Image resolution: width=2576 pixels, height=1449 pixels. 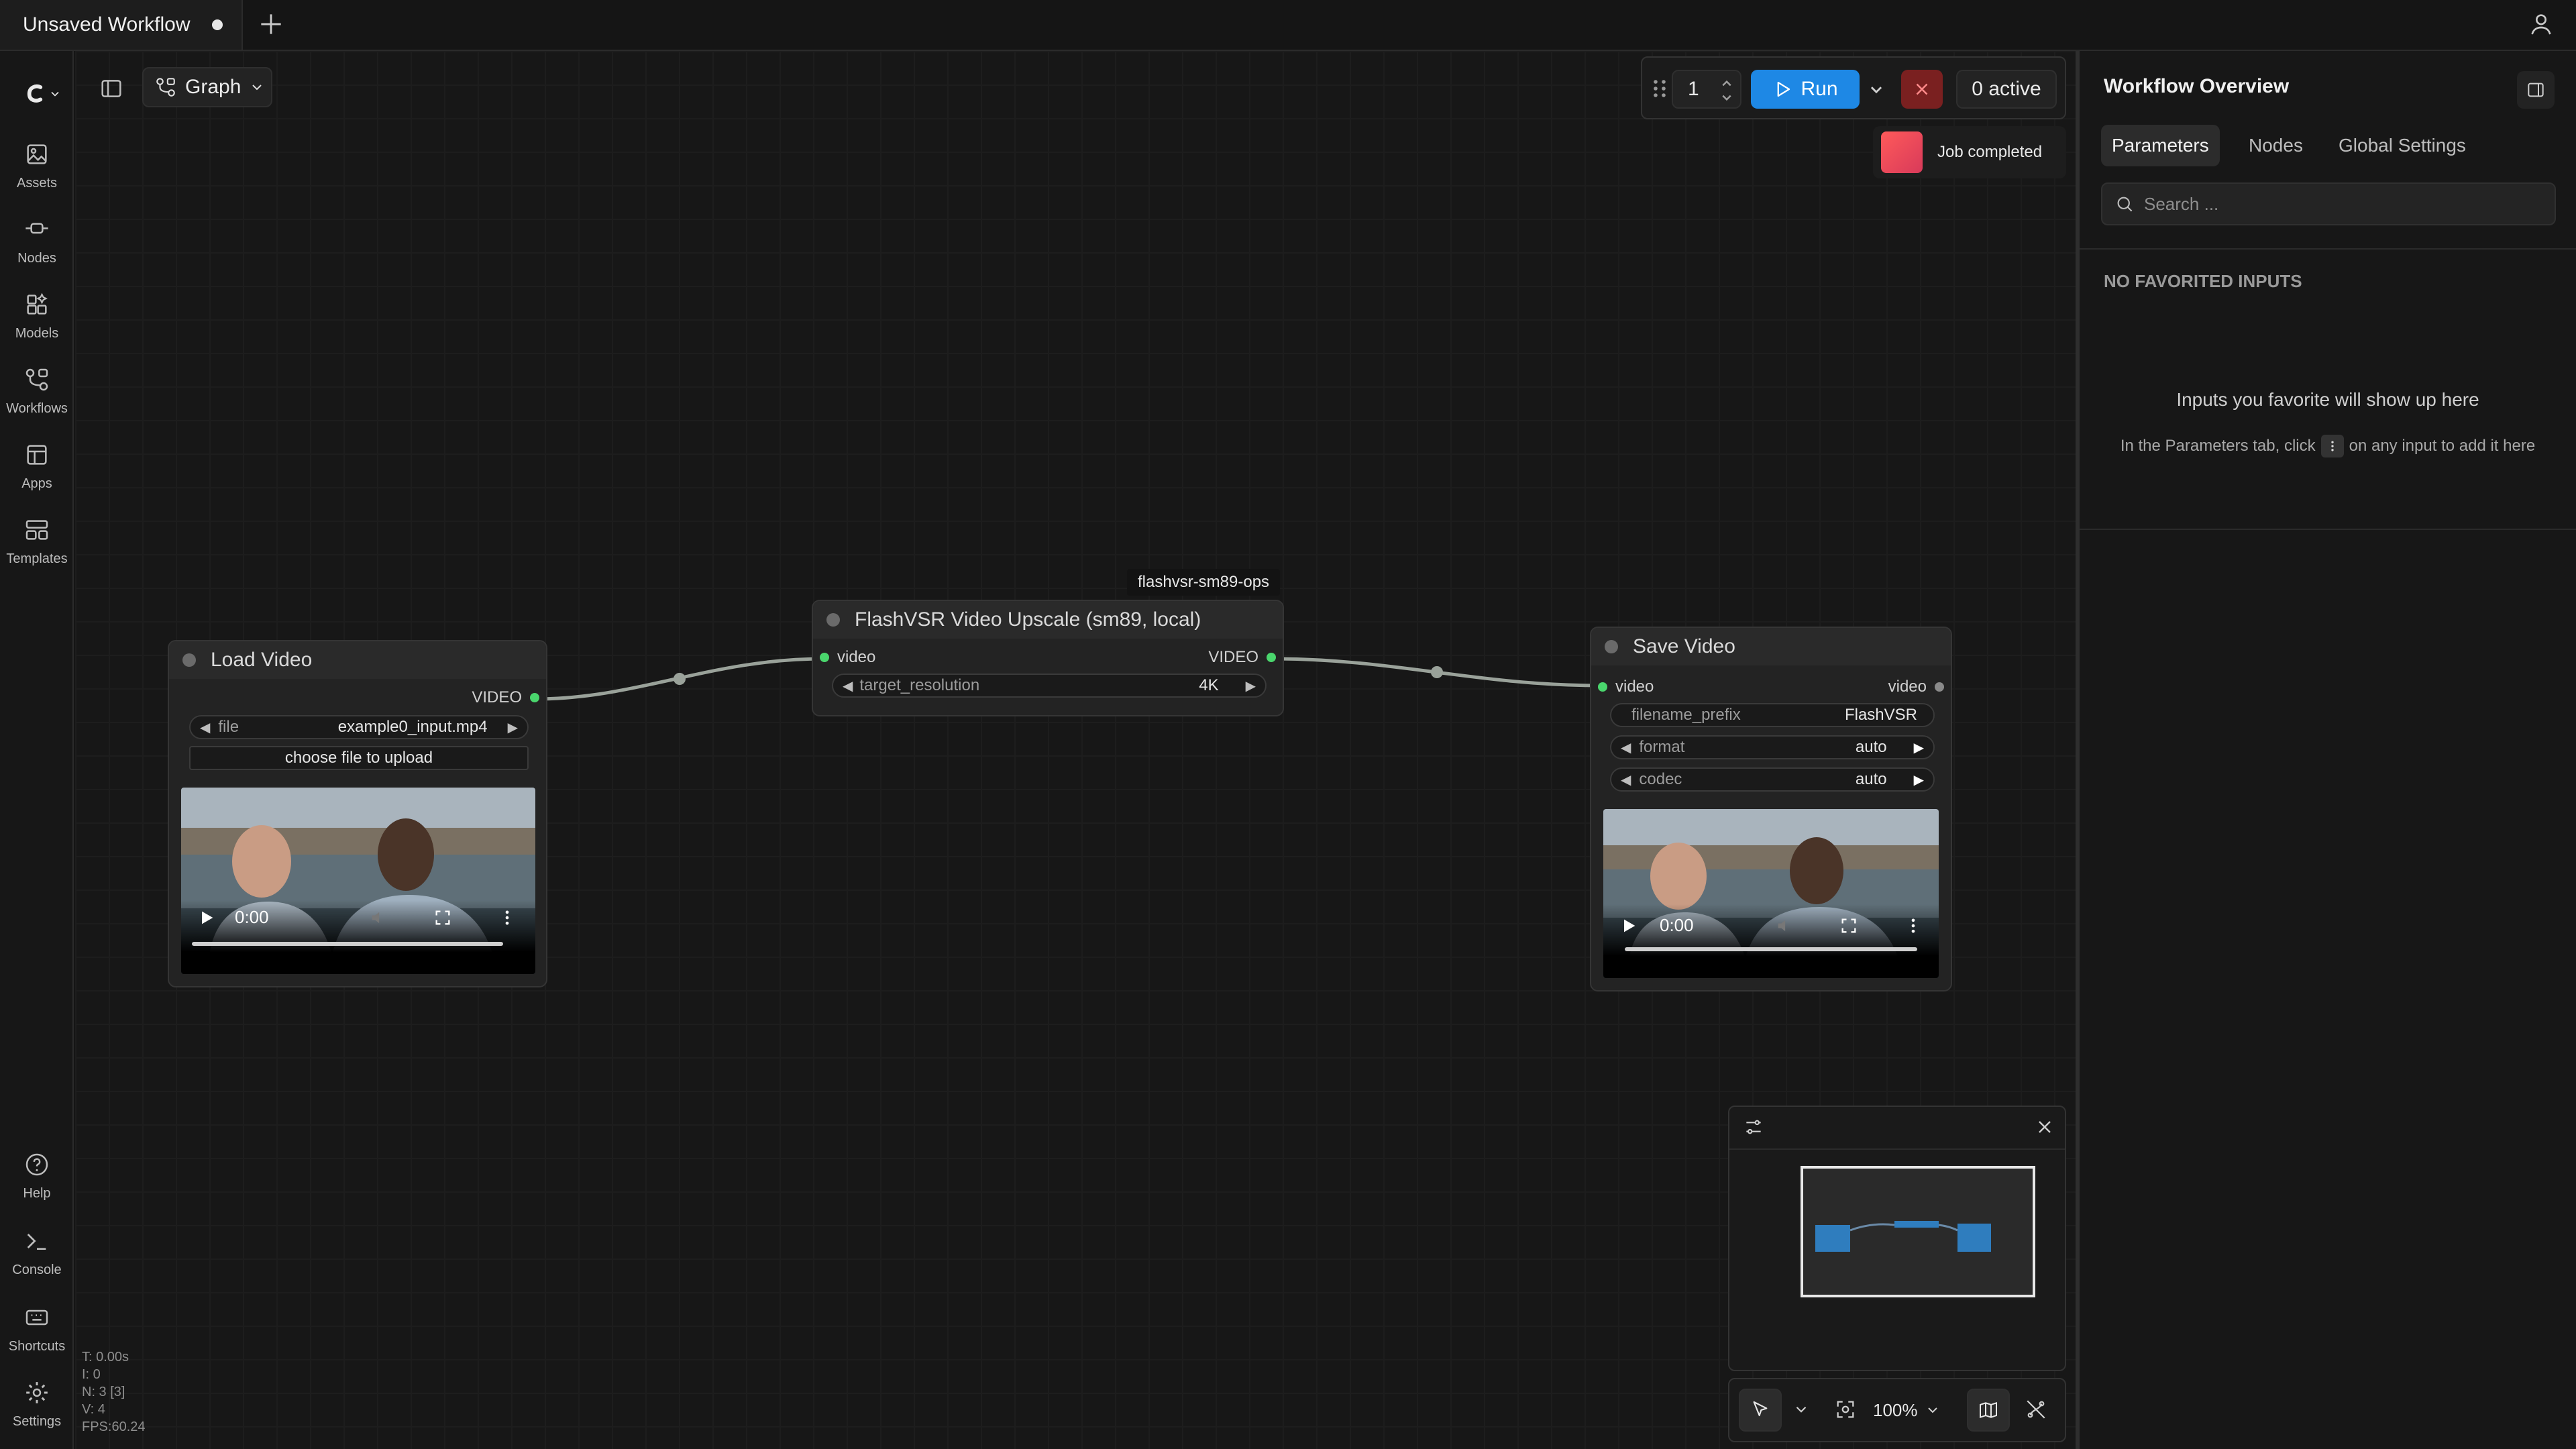 I want to click on node-header: Load Video, so click(x=357, y=660).